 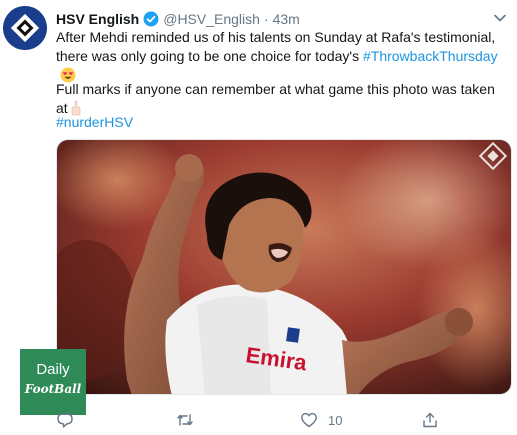 I want to click on heart-icon, so click(x=309, y=420).